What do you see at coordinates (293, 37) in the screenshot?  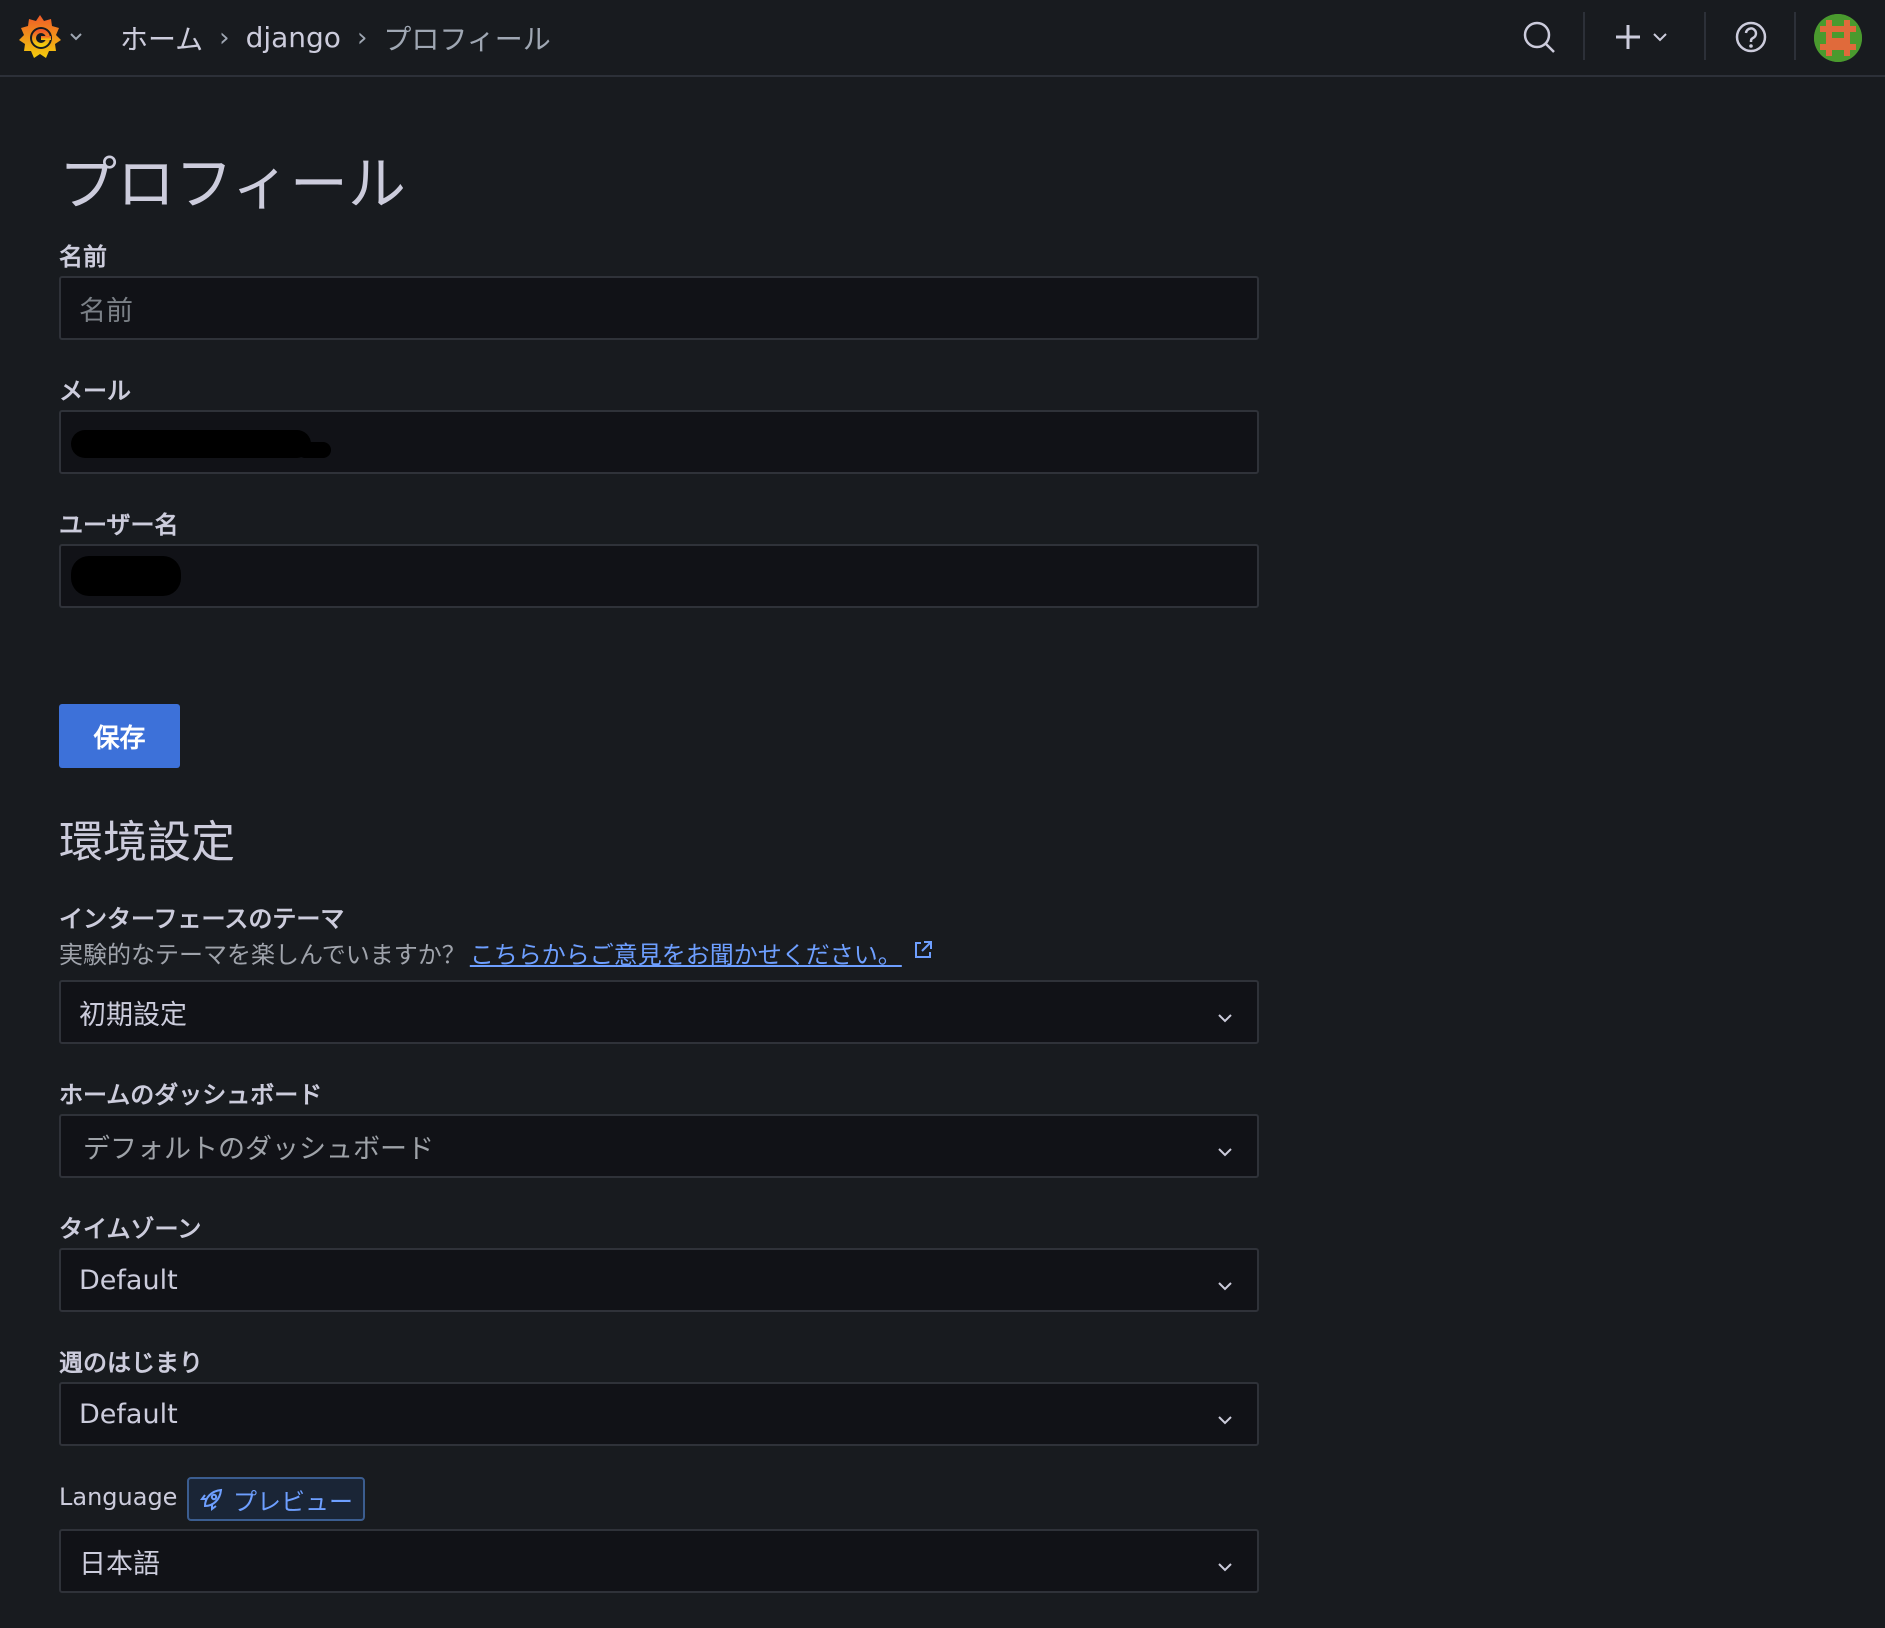 I see `breadcrumb-user: django` at bounding box center [293, 37].